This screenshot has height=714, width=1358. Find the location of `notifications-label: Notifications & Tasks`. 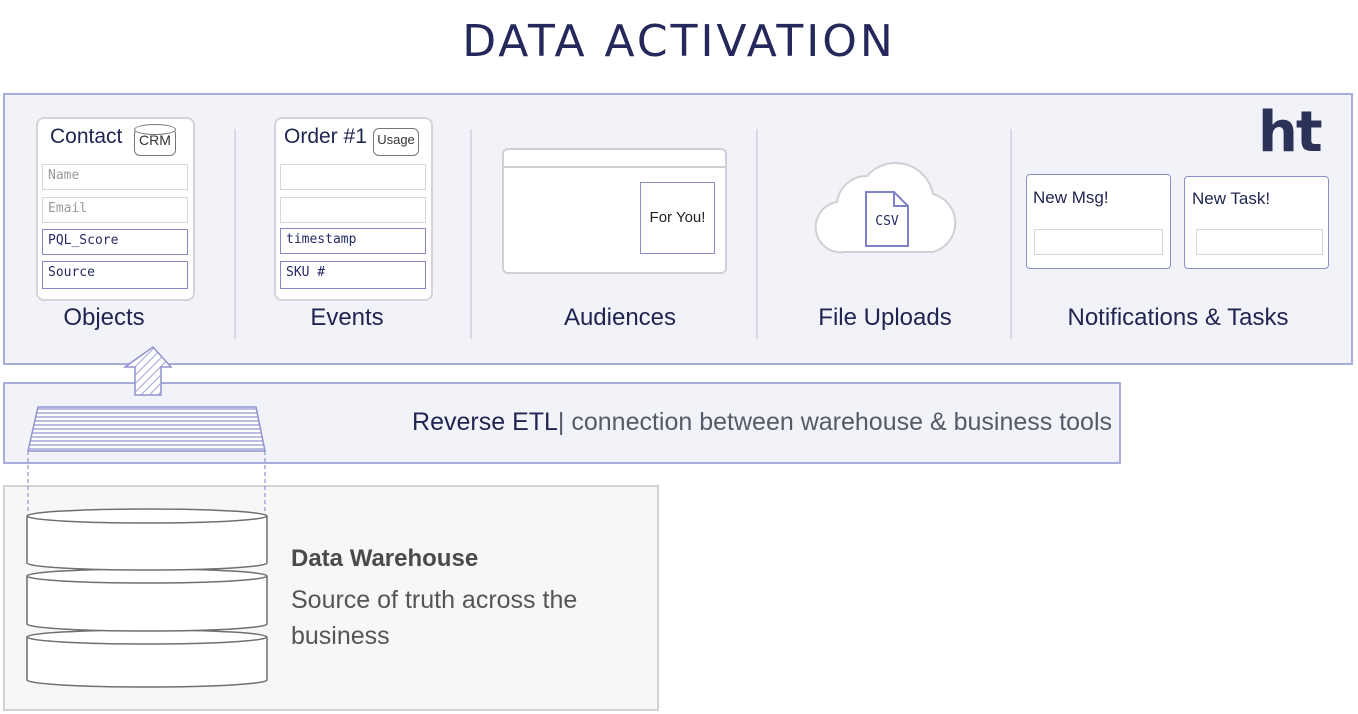

notifications-label: Notifications & Tasks is located at coordinates (1178, 317).